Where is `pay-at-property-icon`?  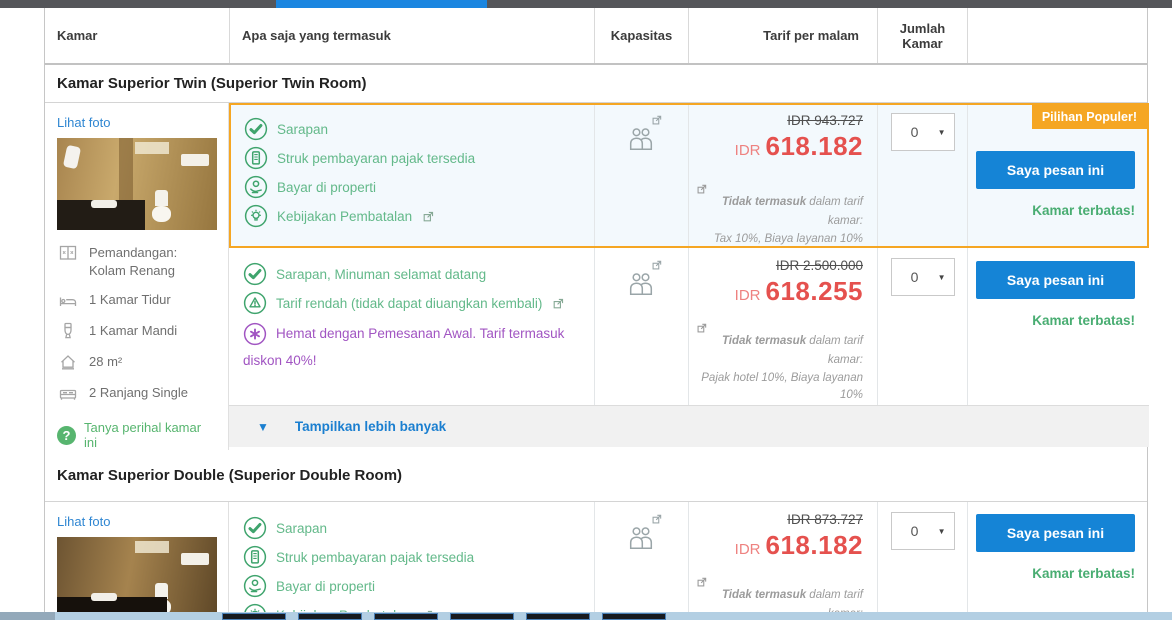 pay-at-property-icon is located at coordinates (256, 187).